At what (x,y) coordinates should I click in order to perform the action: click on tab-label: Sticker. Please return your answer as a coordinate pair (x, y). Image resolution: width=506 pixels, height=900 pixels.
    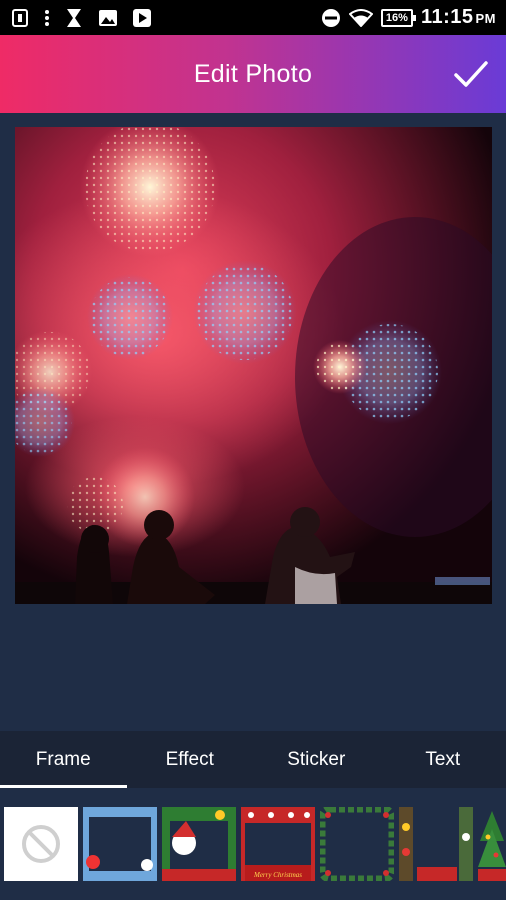
    Looking at the image, I should click on (316, 759).